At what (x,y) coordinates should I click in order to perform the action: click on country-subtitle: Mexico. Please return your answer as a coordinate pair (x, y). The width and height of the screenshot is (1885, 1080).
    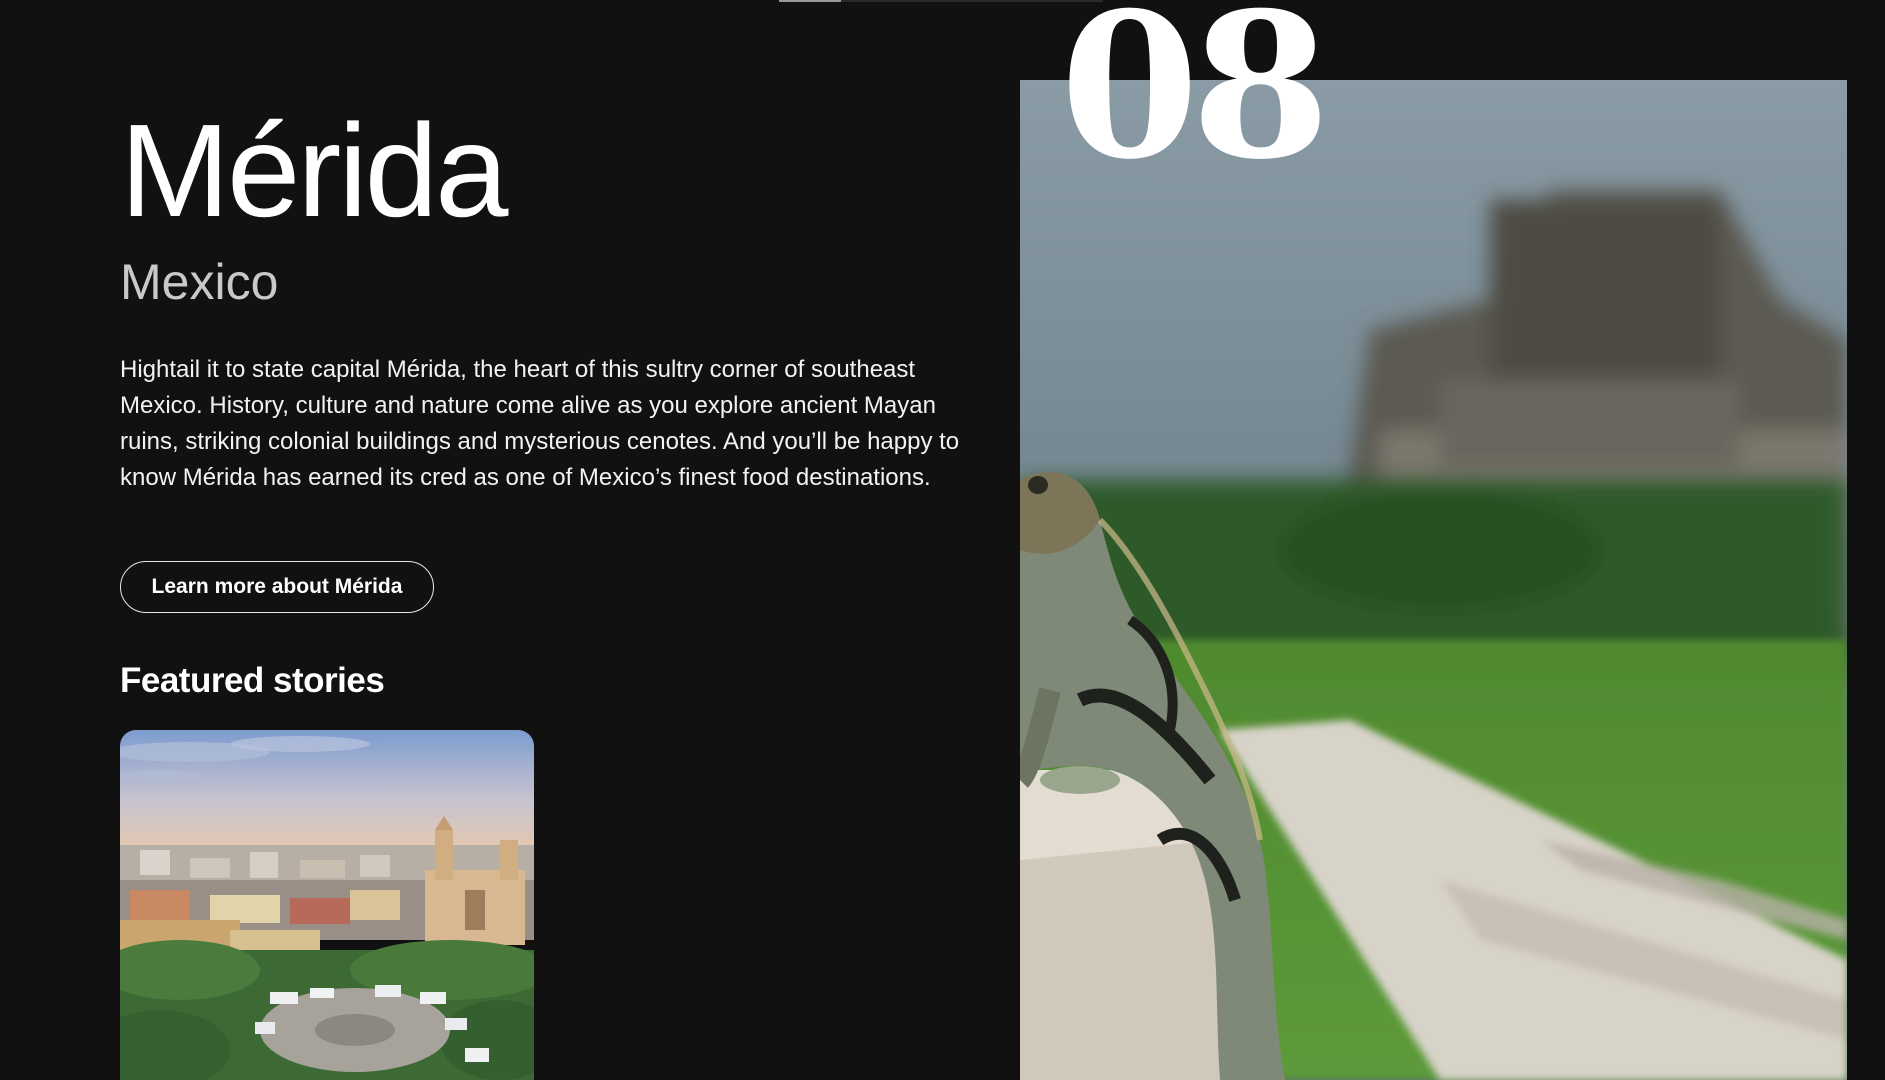
    Looking at the image, I should click on (199, 282).